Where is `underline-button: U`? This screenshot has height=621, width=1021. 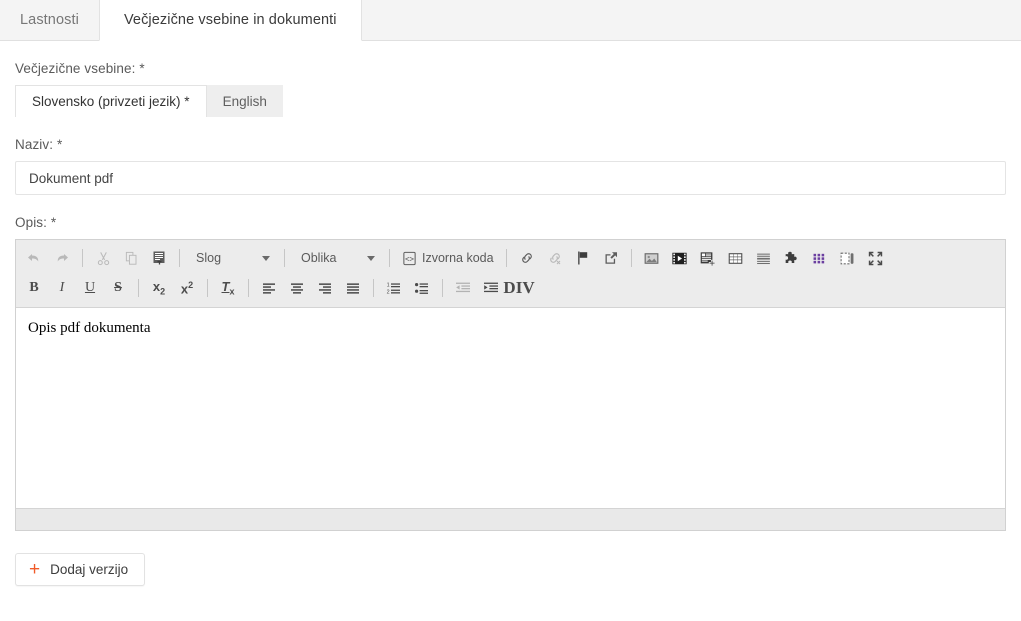 underline-button: U is located at coordinates (90, 288).